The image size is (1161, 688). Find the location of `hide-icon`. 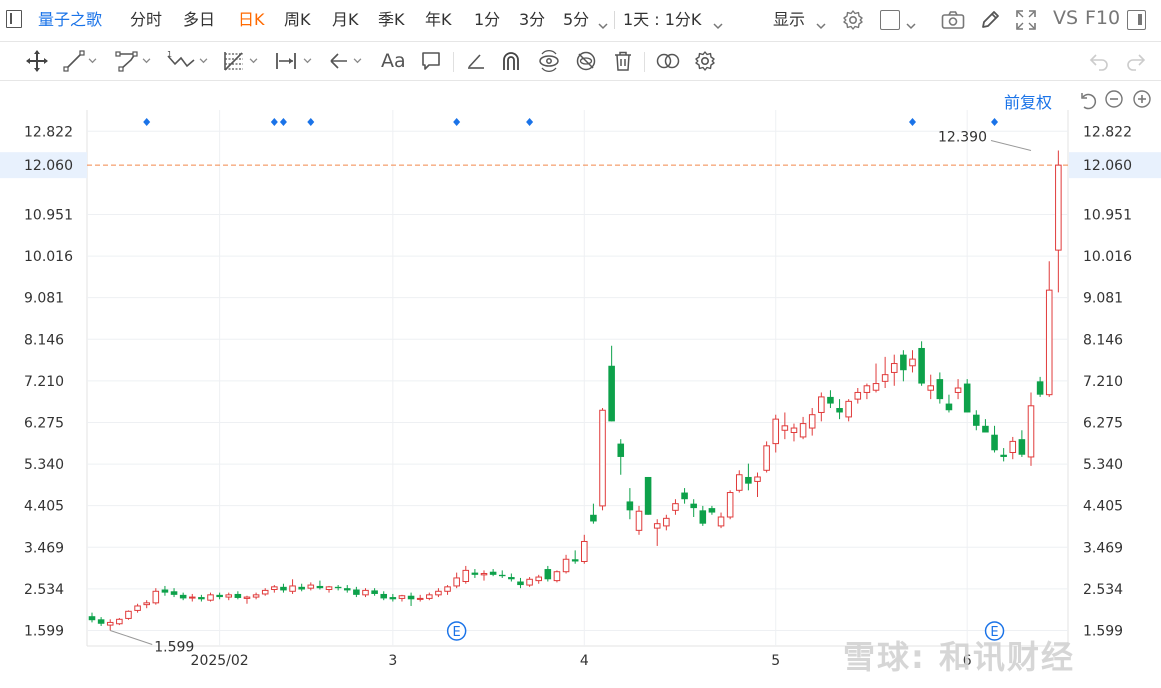

hide-icon is located at coordinates (586, 61).